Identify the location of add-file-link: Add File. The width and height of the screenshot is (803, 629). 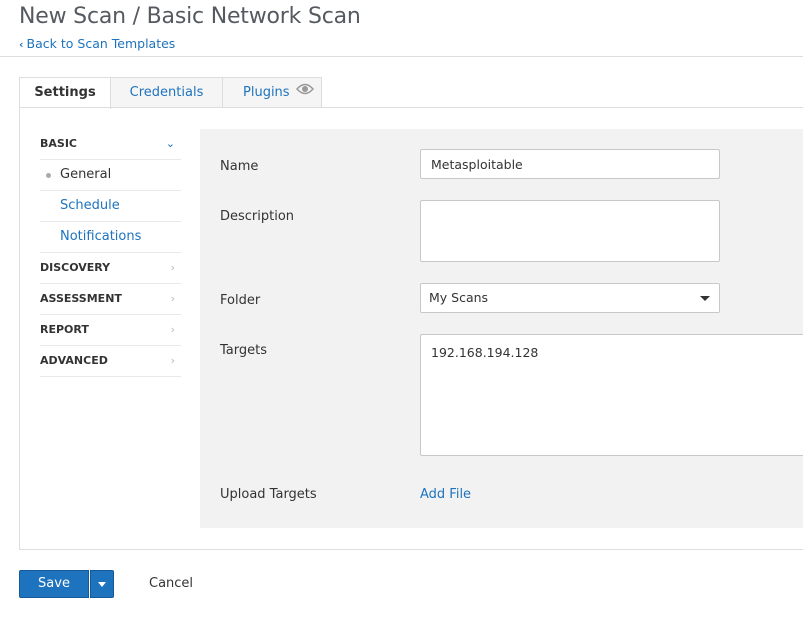
(445, 494).